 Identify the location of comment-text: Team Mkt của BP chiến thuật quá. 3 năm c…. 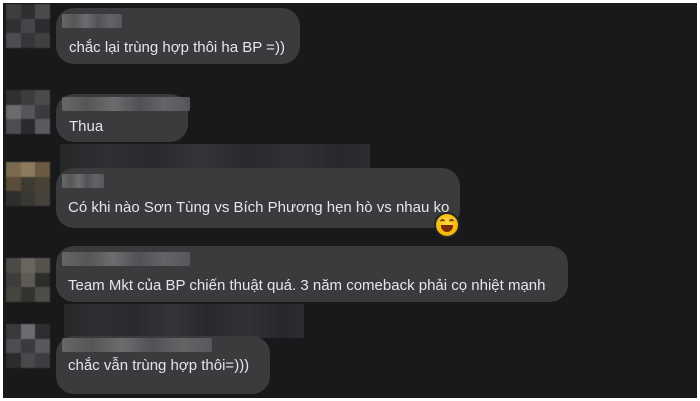
(307, 285).